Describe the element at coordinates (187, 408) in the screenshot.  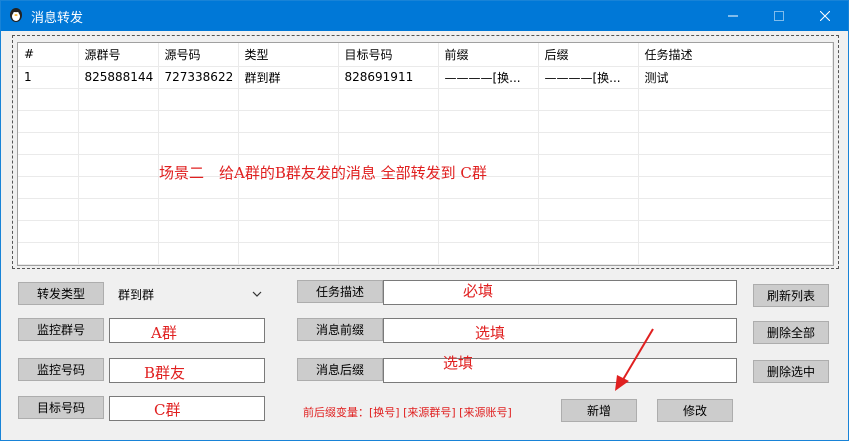
I see `target-number-input` at that location.